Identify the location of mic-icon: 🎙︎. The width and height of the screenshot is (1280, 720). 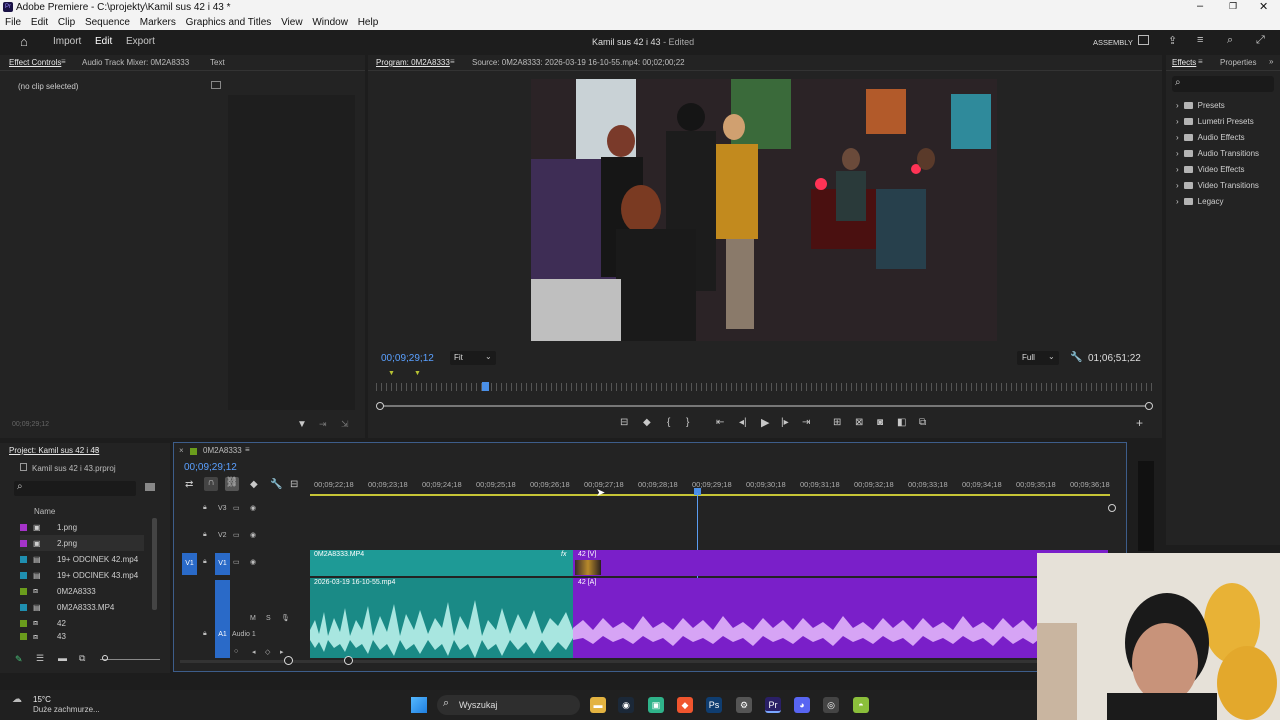
(285, 618).